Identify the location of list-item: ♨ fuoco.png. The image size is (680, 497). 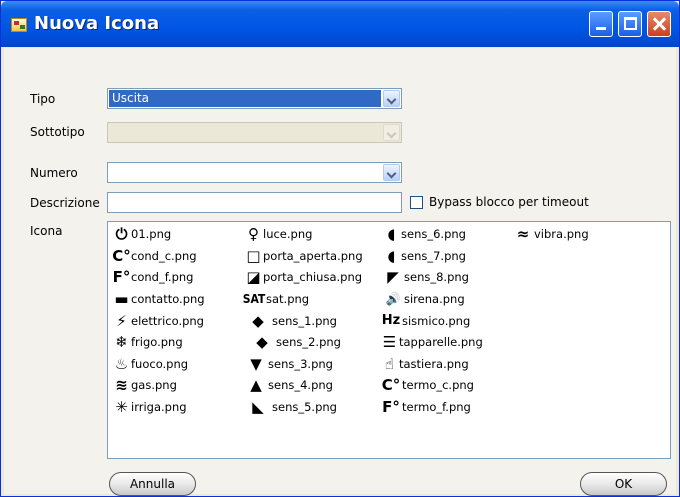
(150, 364).